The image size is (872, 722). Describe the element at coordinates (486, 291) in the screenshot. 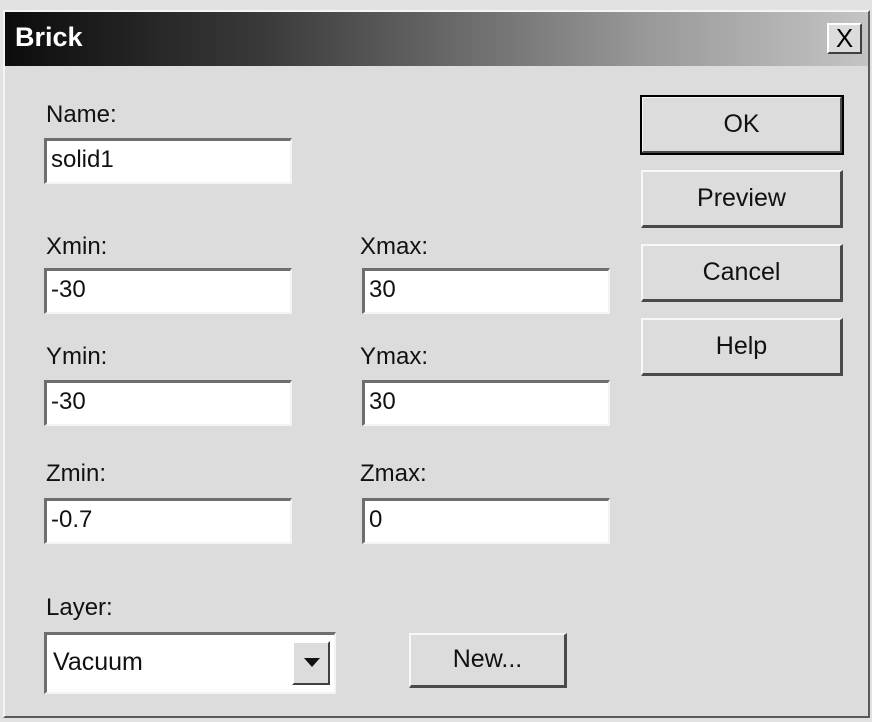

I see `xmax-field: 30` at that location.